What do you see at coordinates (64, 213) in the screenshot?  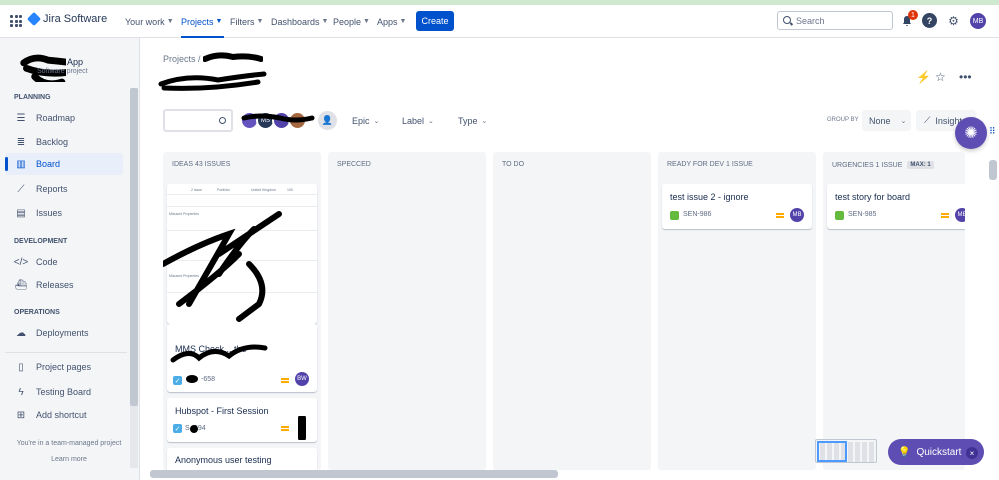 I see `sidebar-item-issues: ▤ Issues` at bounding box center [64, 213].